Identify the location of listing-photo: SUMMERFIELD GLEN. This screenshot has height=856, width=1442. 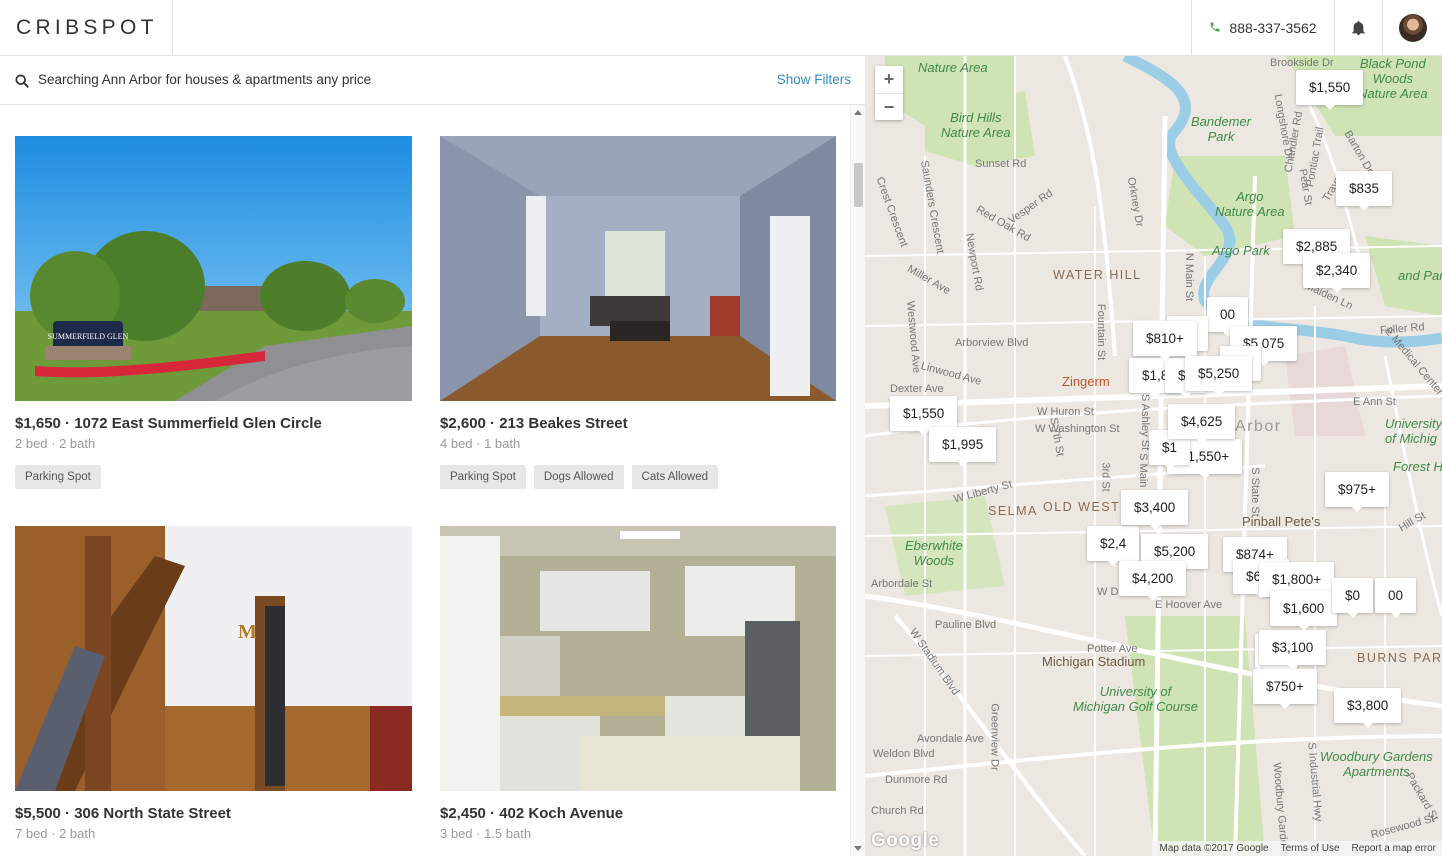
(213, 268).